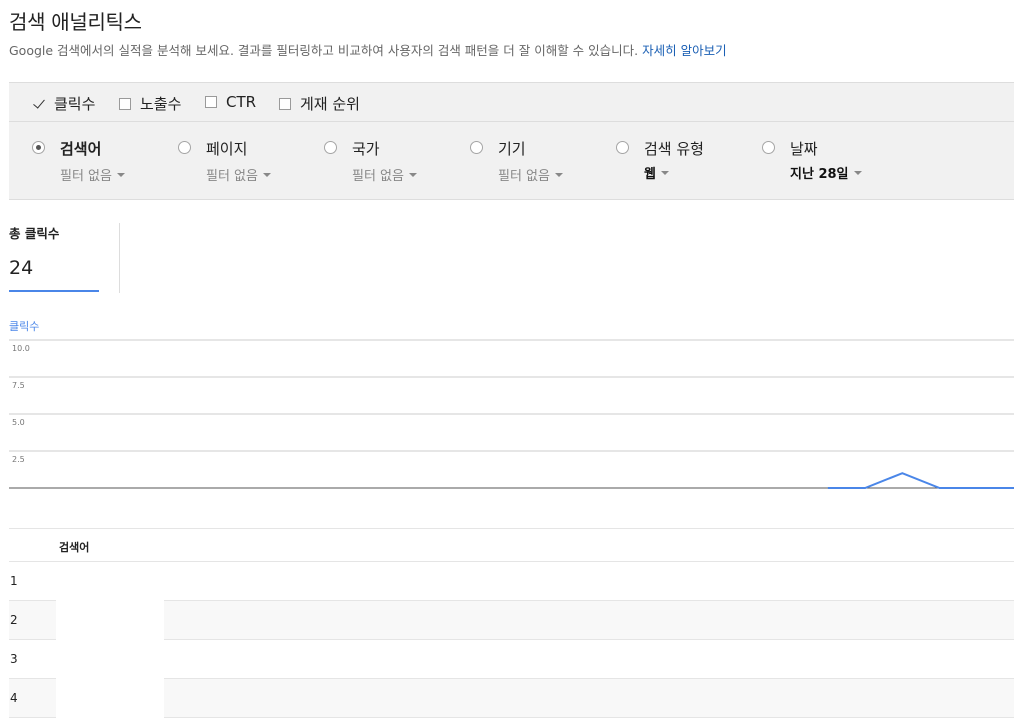  I want to click on row-number: 3, so click(14, 659).